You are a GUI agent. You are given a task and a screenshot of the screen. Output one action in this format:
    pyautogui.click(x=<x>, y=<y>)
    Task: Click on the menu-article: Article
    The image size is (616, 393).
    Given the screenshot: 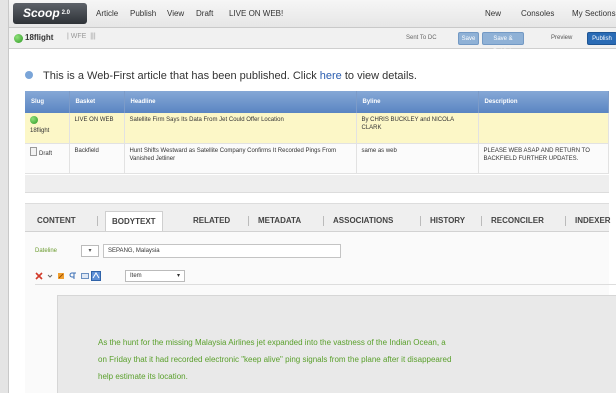 What is the action you would take?
    pyautogui.click(x=107, y=13)
    